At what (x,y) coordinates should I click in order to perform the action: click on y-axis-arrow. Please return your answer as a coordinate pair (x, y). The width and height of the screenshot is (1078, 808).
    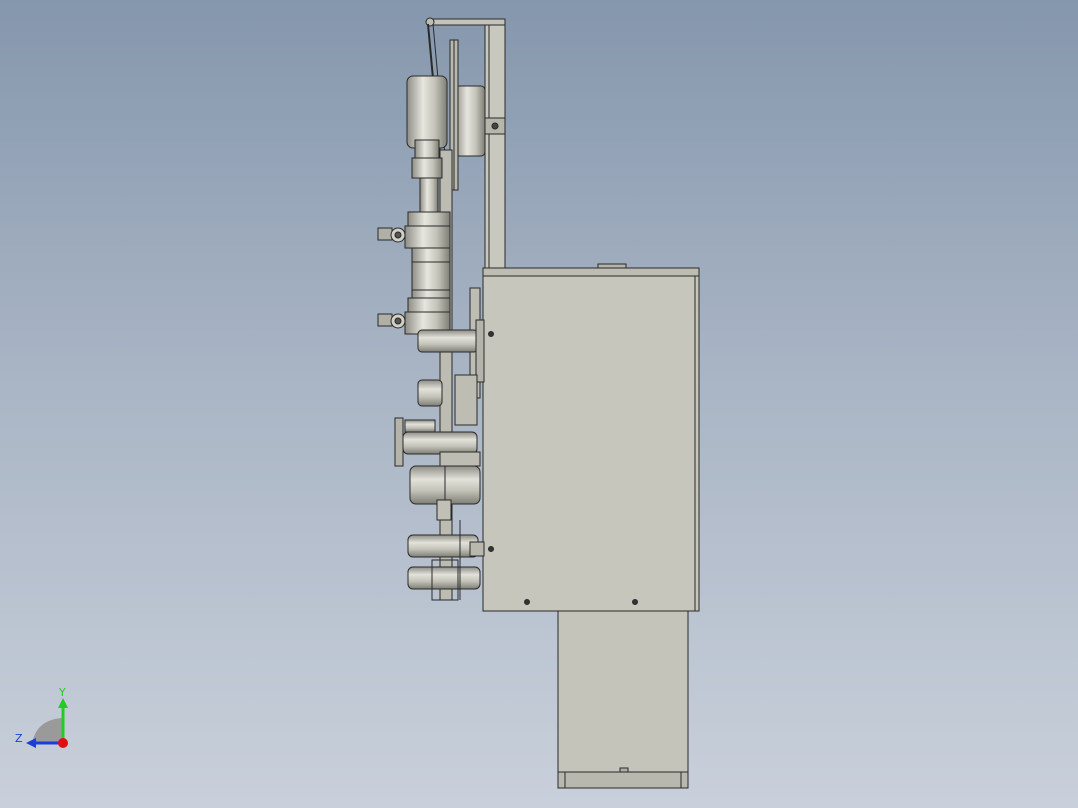
    Looking at the image, I should click on (63, 703).